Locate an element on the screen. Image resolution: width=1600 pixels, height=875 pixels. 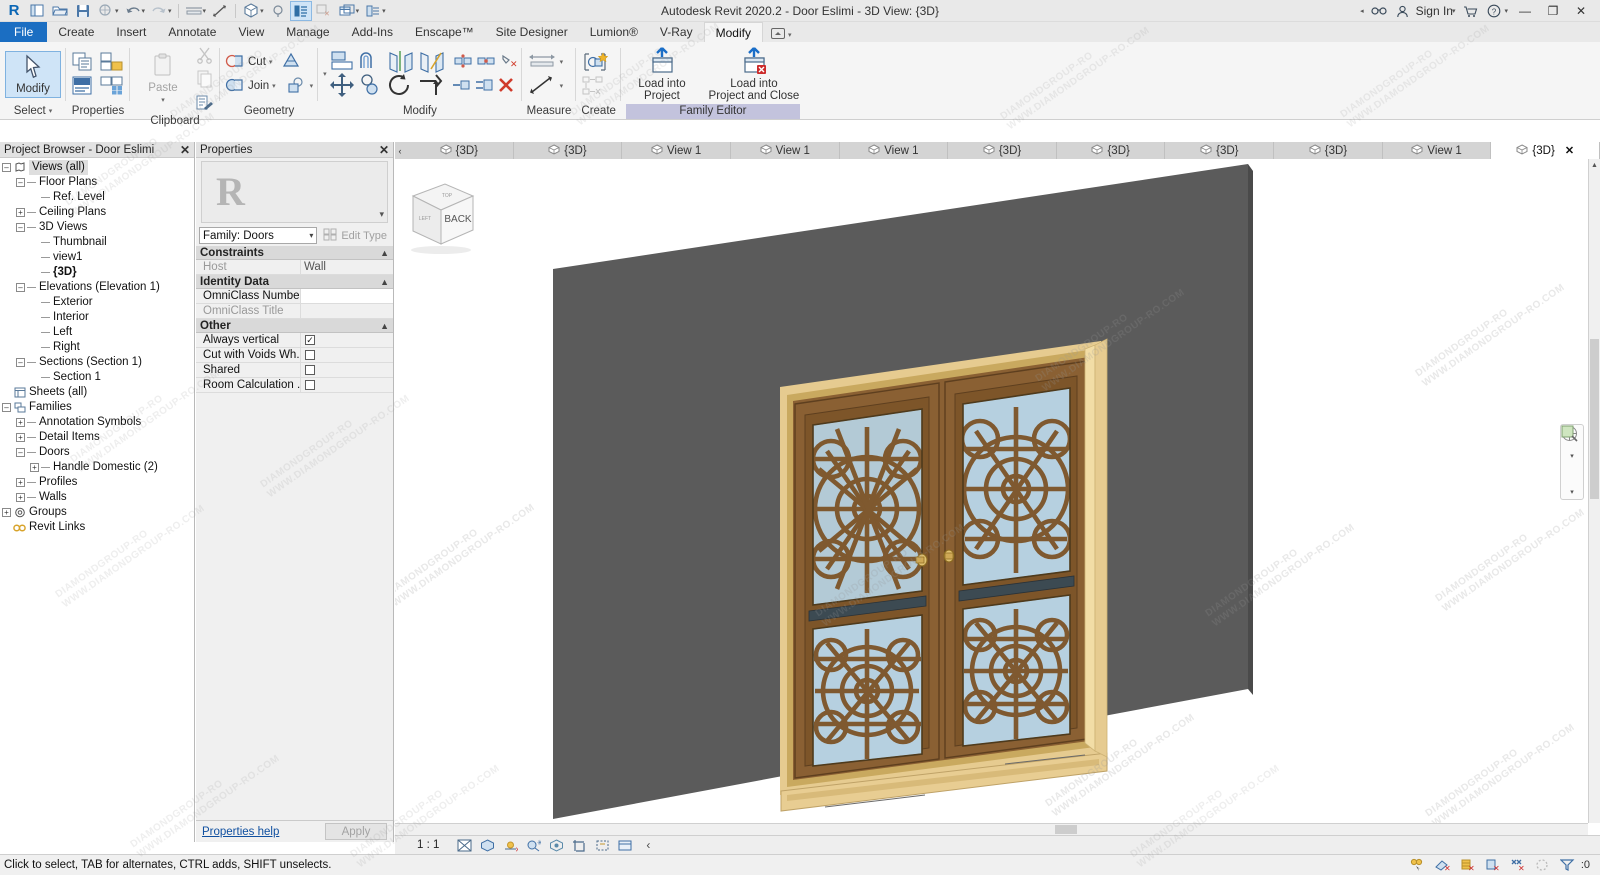
help-caret-icon: ▾ is located at coordinates (1506, 11).